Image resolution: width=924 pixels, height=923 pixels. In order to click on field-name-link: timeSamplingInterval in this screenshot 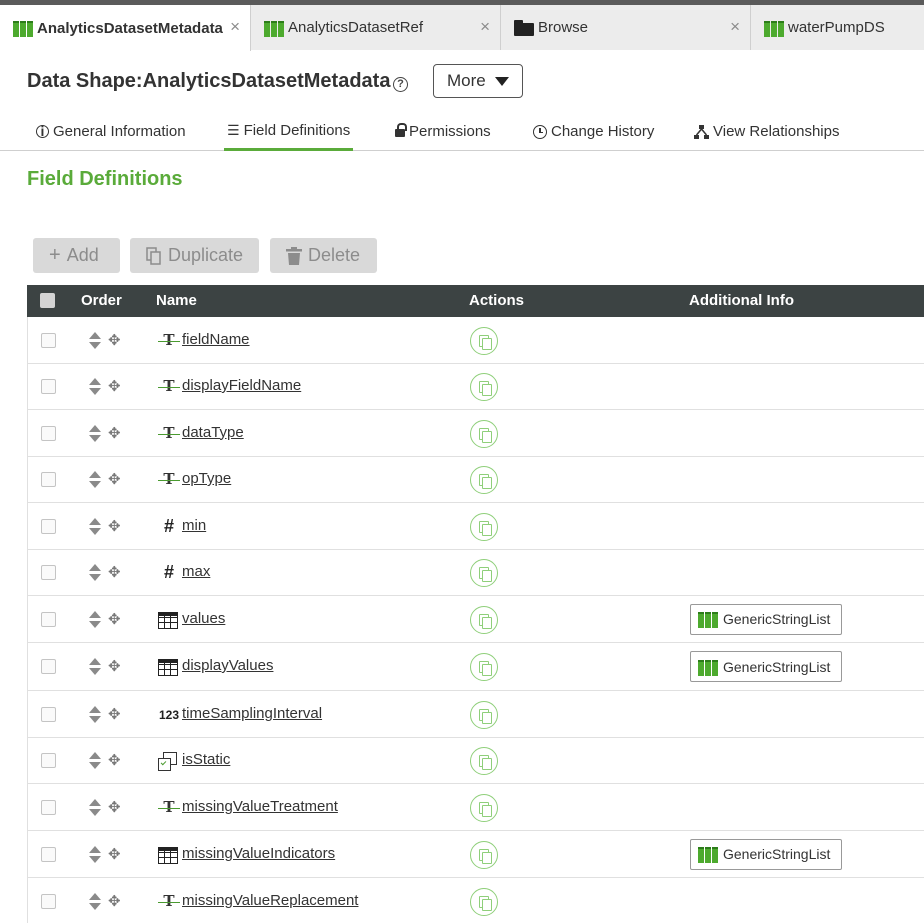, I will do `click(252, 713)`.